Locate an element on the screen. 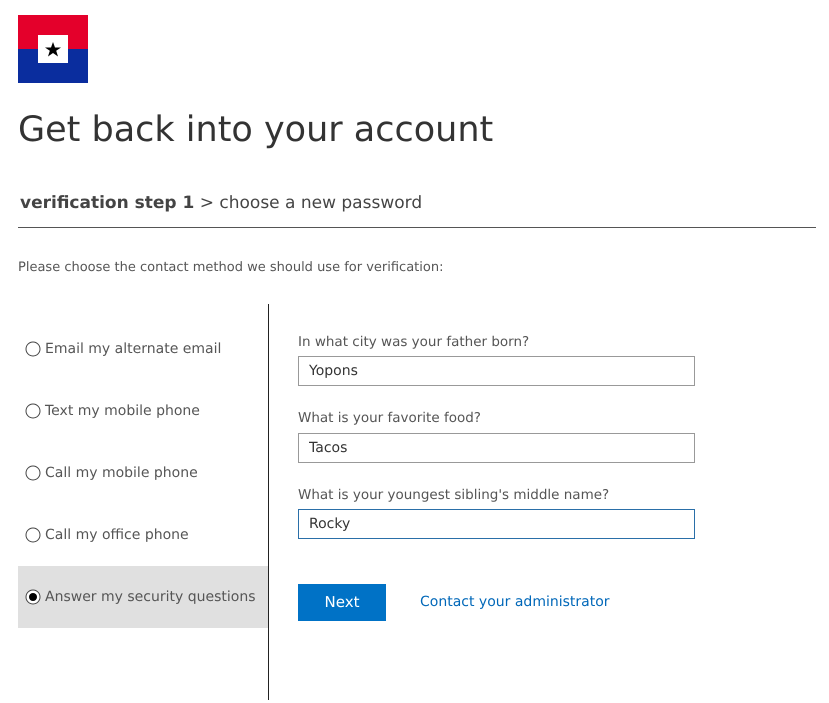  step-label: verification step 1 is located at coordinates (107, 203).